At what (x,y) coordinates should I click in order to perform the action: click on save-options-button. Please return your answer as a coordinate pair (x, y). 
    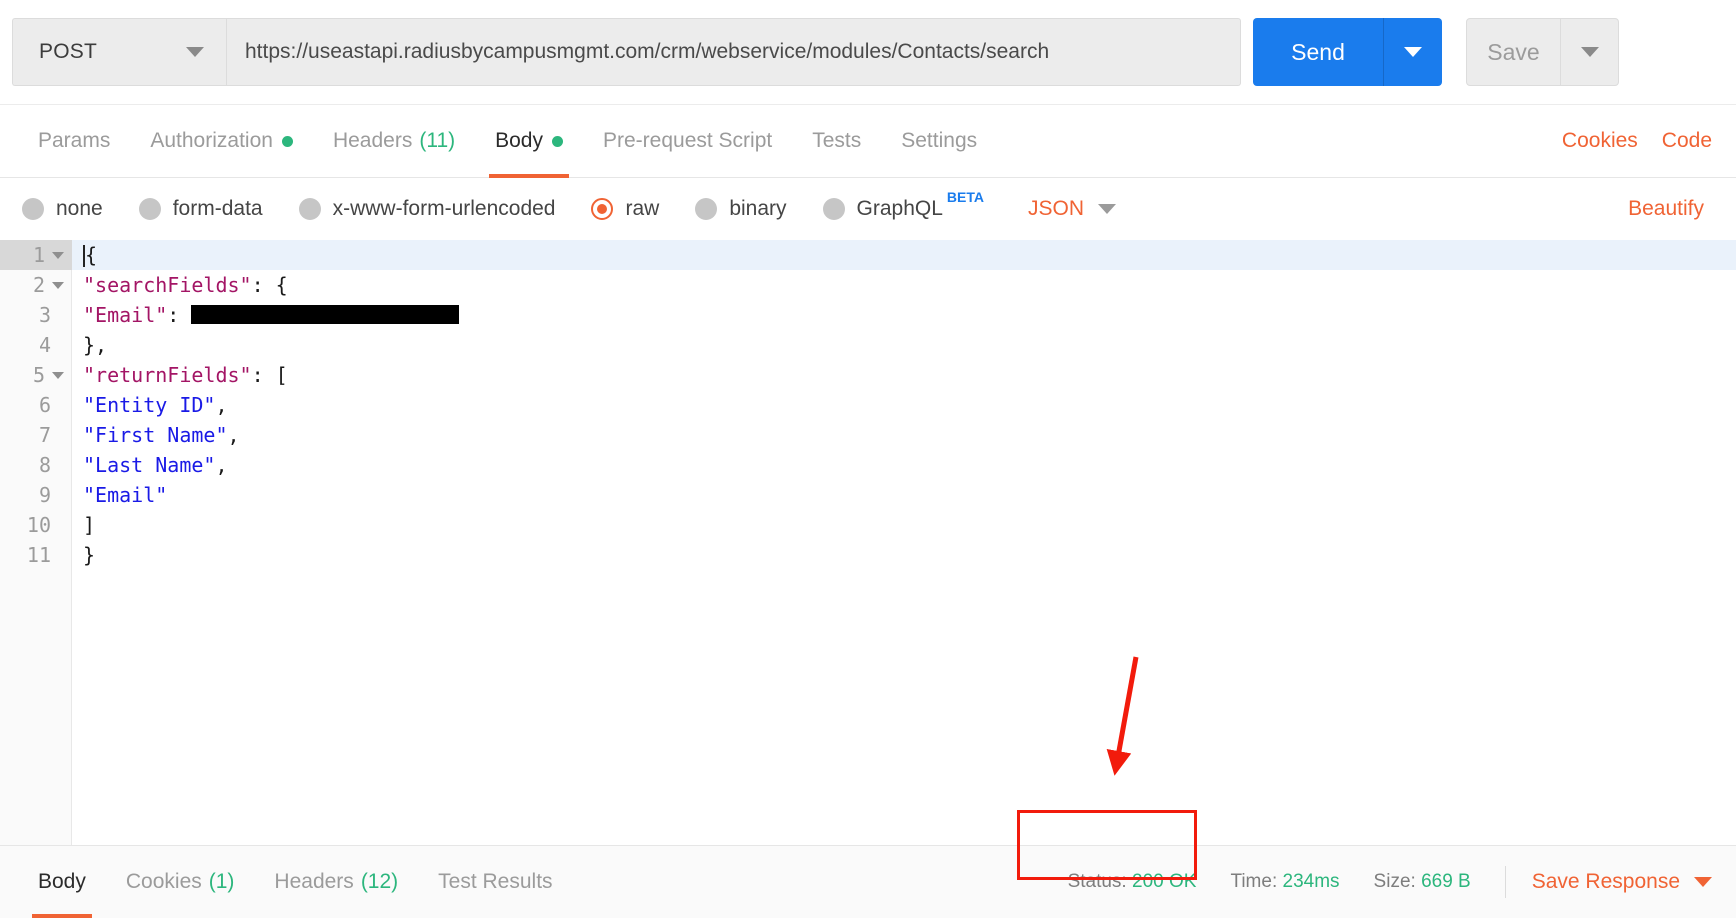
    Looking at the image, I should click on (1589, 52).